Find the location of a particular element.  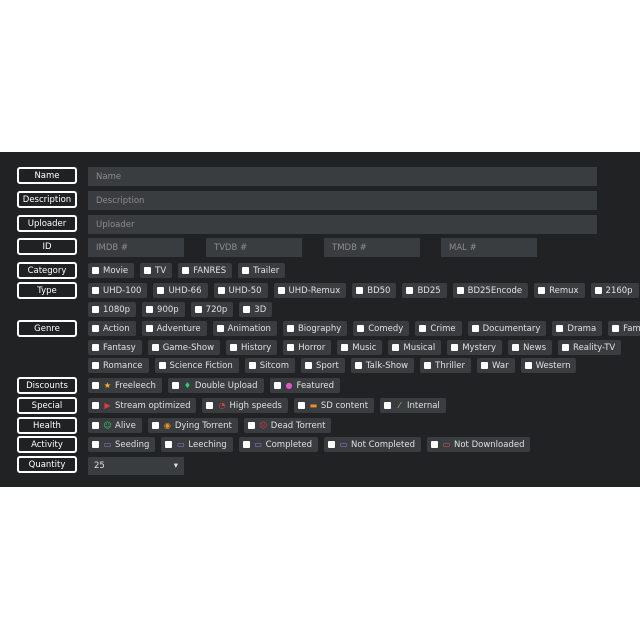

filter-option-movie: Movie is located at coordinates (111, 270).